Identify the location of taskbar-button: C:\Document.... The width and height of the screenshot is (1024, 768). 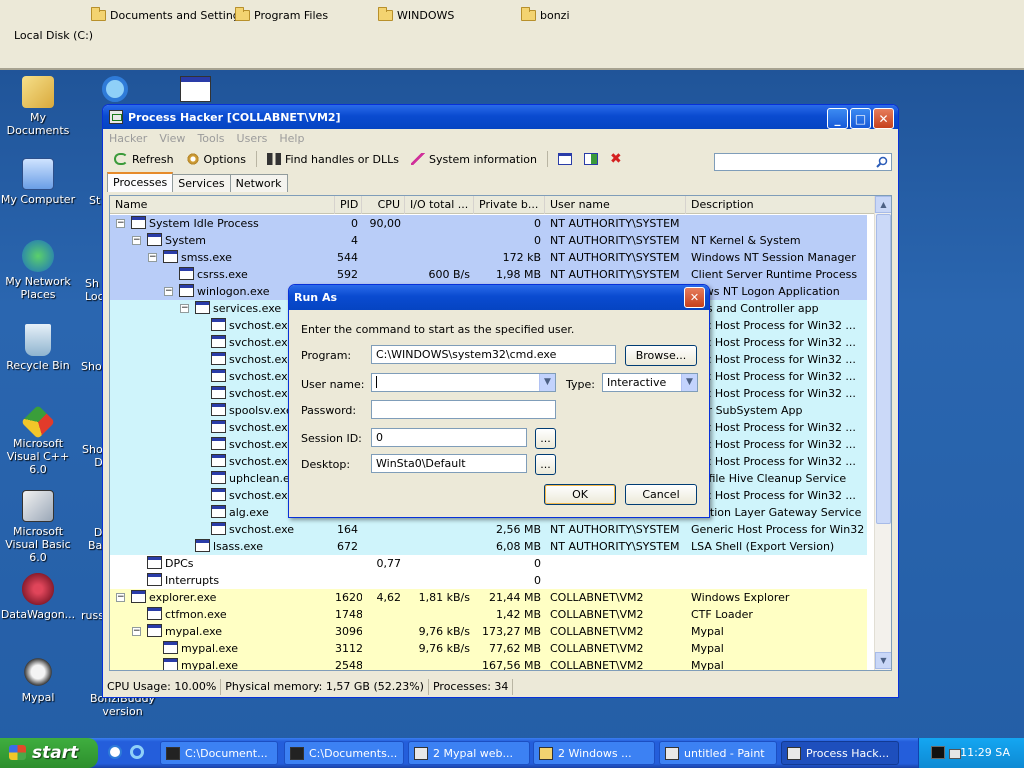
(219, 753).